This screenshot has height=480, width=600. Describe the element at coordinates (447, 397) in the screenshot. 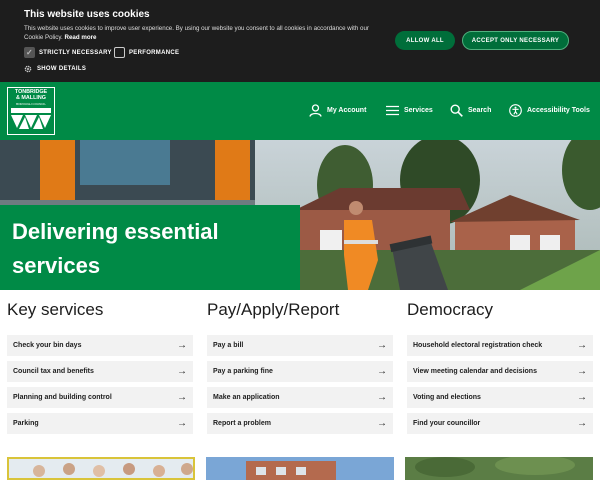

I see `link-label: Voting and elections` at that location.